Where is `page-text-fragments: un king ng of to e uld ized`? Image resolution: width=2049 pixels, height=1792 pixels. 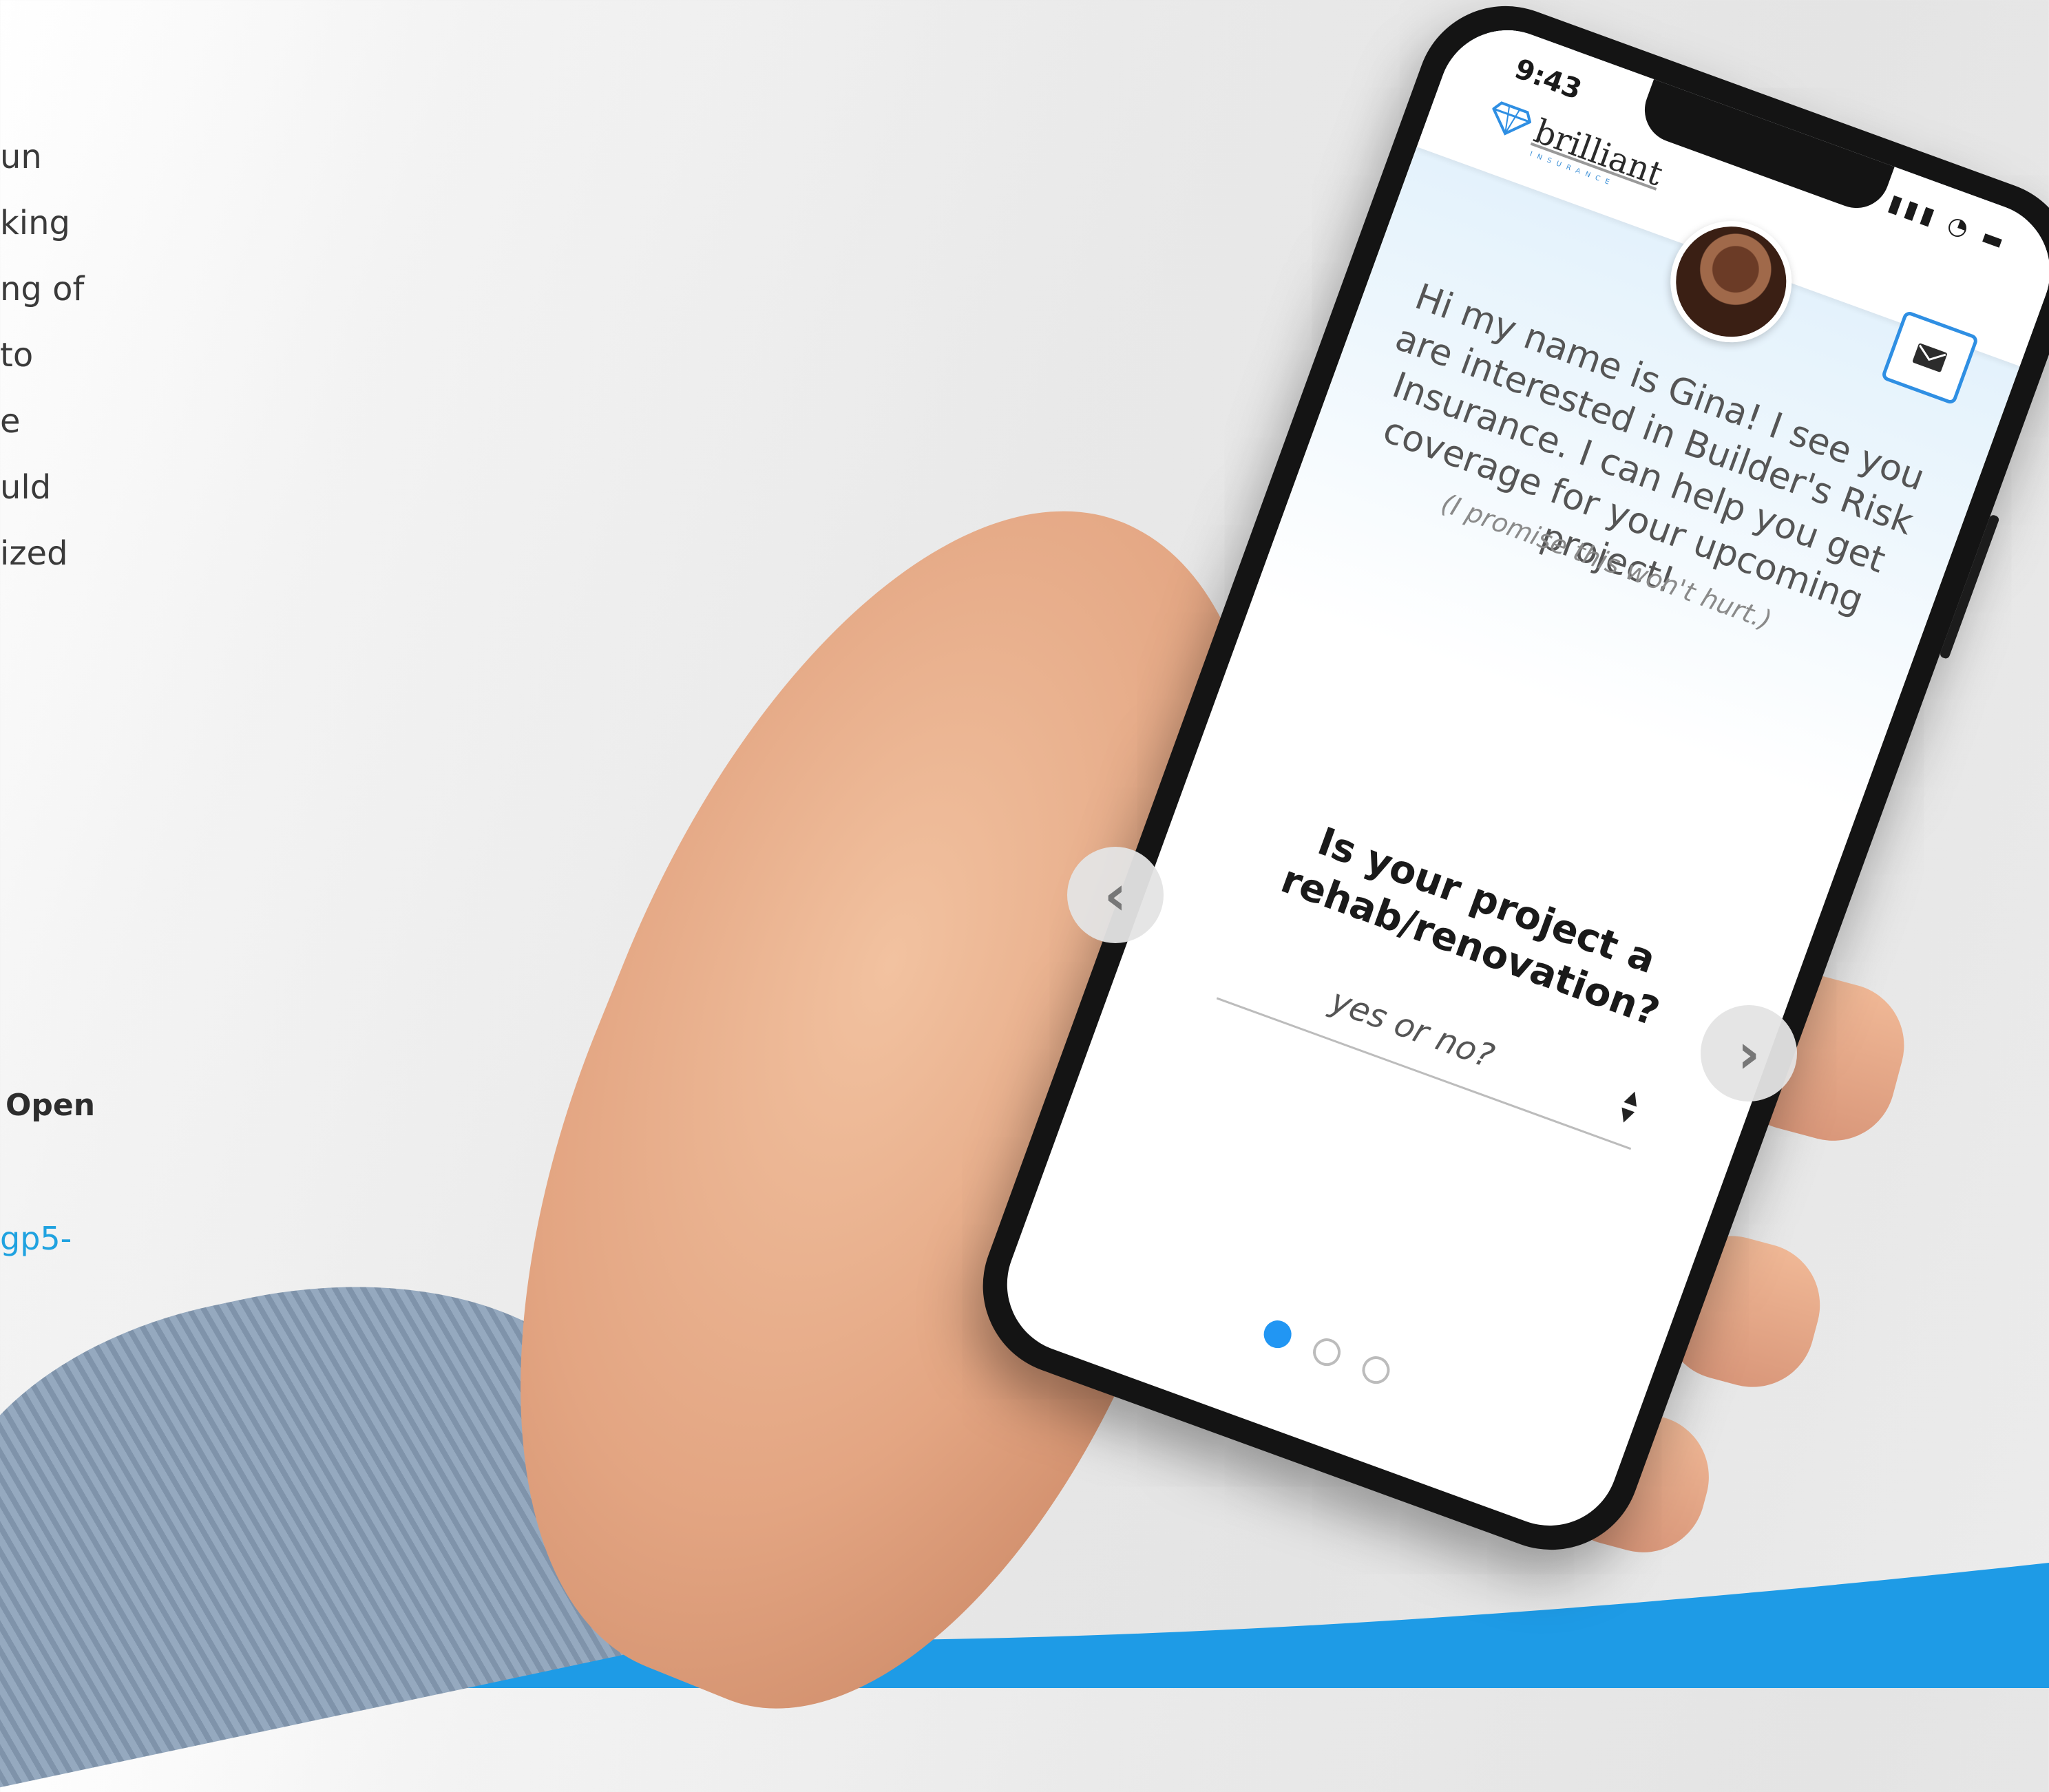 page-text-fragments: un king ng of to e uld ized is located at coordinates (51, 355).